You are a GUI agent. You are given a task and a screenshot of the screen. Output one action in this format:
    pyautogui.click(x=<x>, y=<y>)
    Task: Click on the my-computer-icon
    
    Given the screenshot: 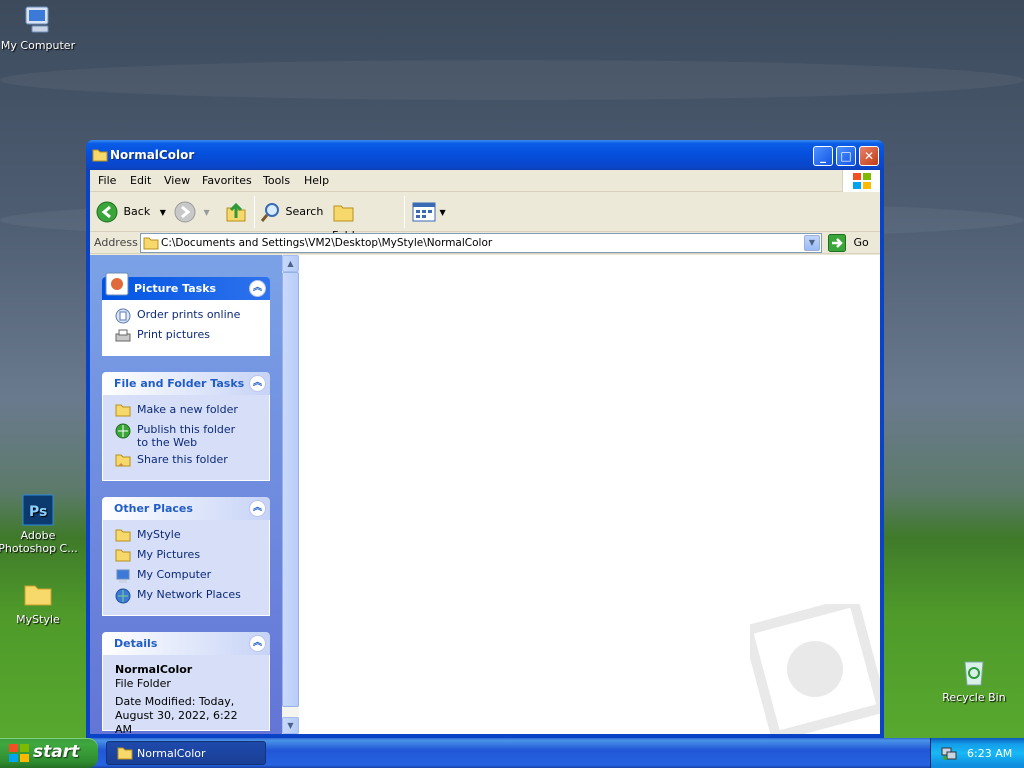 What is the action you would take?
    pyautogui.click(x=123, y=576)
    